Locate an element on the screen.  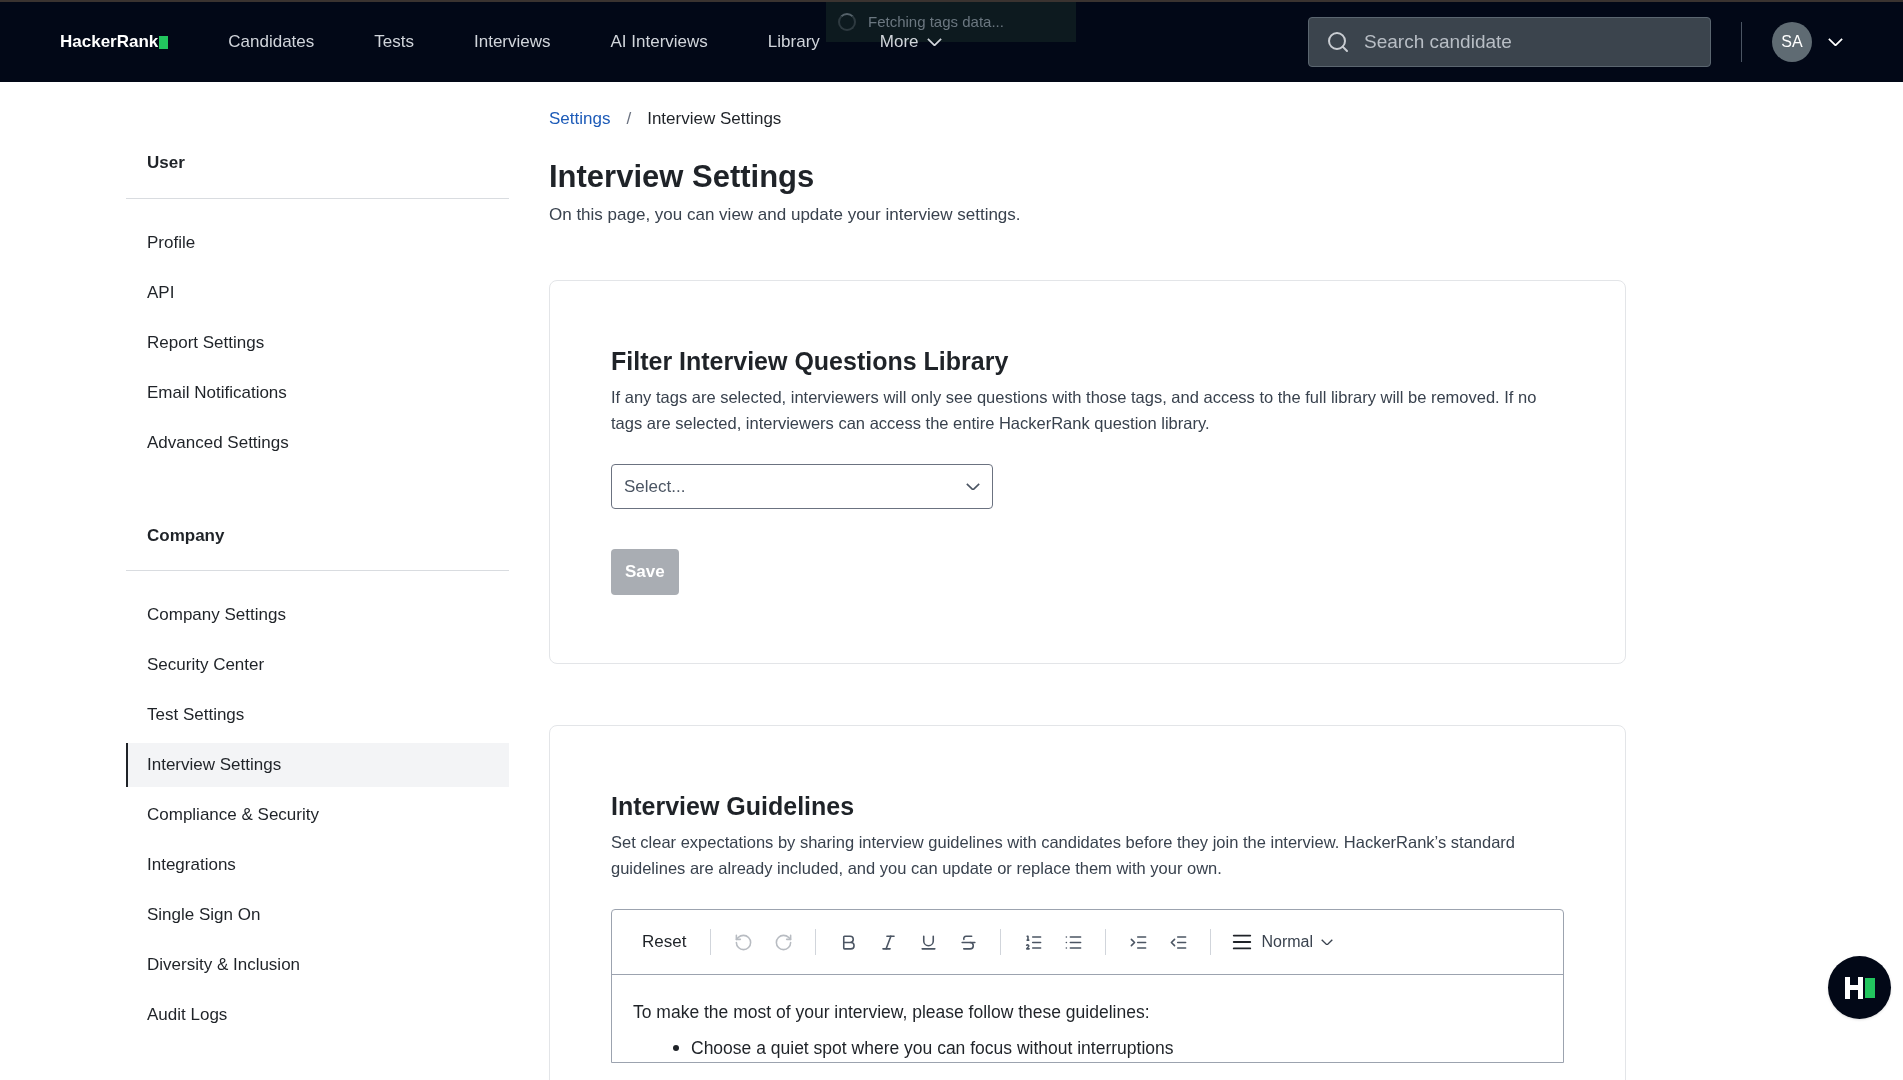
spinner-icon is located at coordinates (847, 22).